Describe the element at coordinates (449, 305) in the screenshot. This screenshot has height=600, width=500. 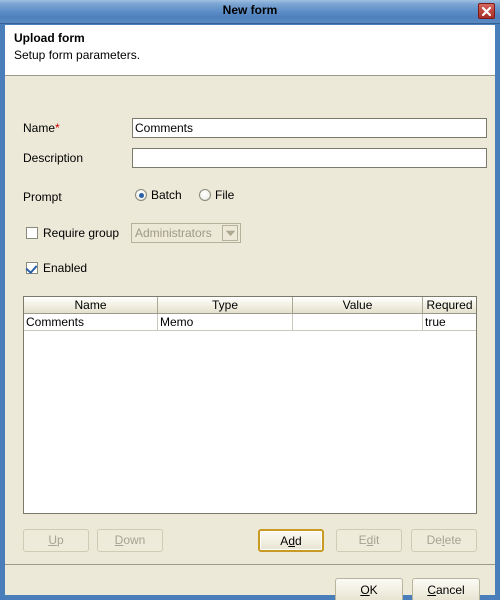
I see `column-header-requred: Requred` at that location.